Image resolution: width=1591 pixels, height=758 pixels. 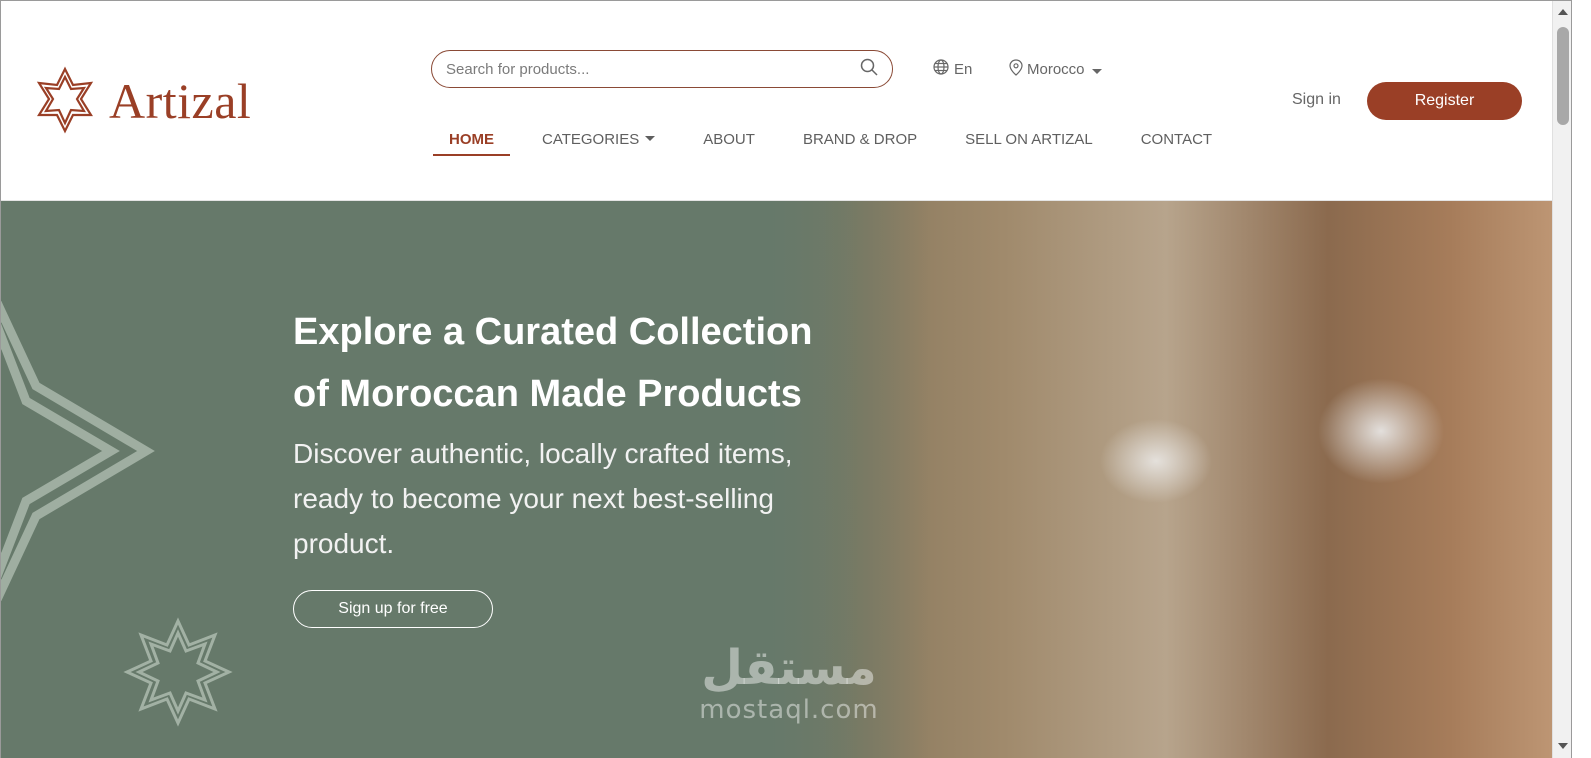 What do you see at coordinates (1563, 76) in the screenshot?
I see `scrollbar-thumb` at bounding box center [1563, 76].